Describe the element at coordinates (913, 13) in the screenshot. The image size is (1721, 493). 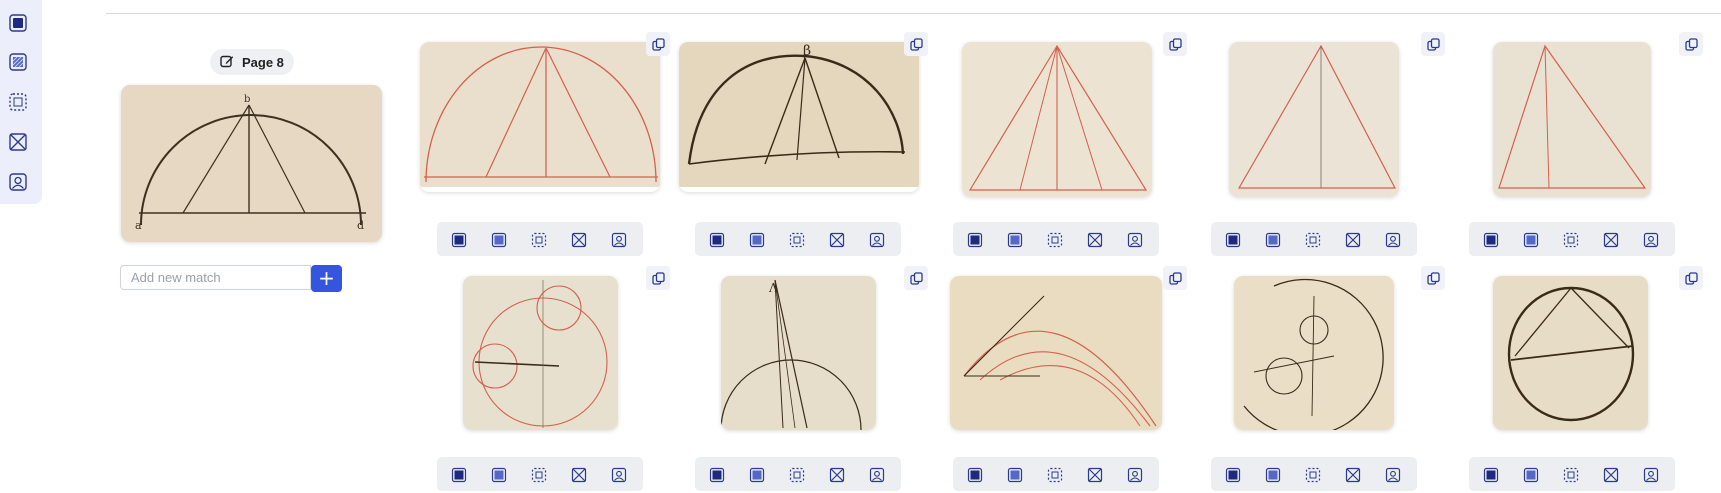
I see `top-divider` at that location.